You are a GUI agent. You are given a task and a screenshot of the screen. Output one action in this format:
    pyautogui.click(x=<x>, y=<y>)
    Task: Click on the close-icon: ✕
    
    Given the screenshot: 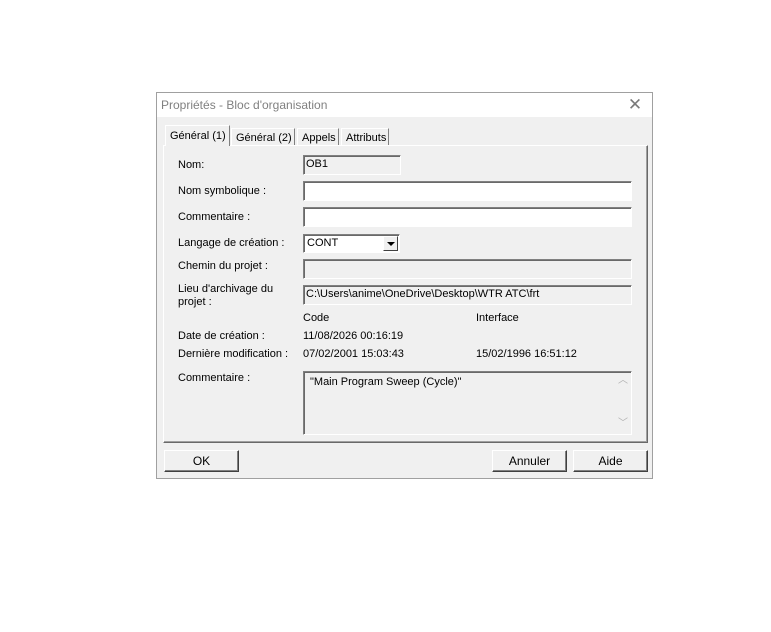 What is the action you would take?
    pyautogui.click(x=635, y=105)
    